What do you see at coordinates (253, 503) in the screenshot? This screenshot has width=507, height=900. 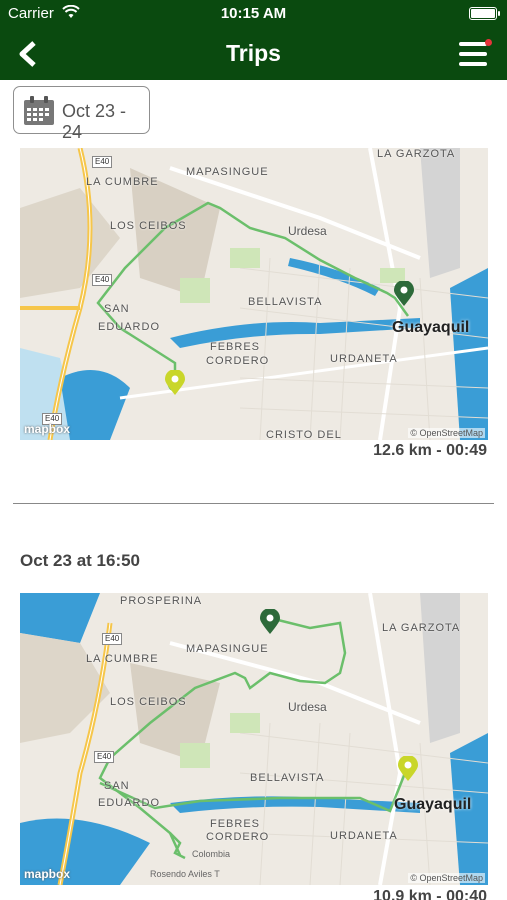 I see `divider` at bounding box center [253, 503].